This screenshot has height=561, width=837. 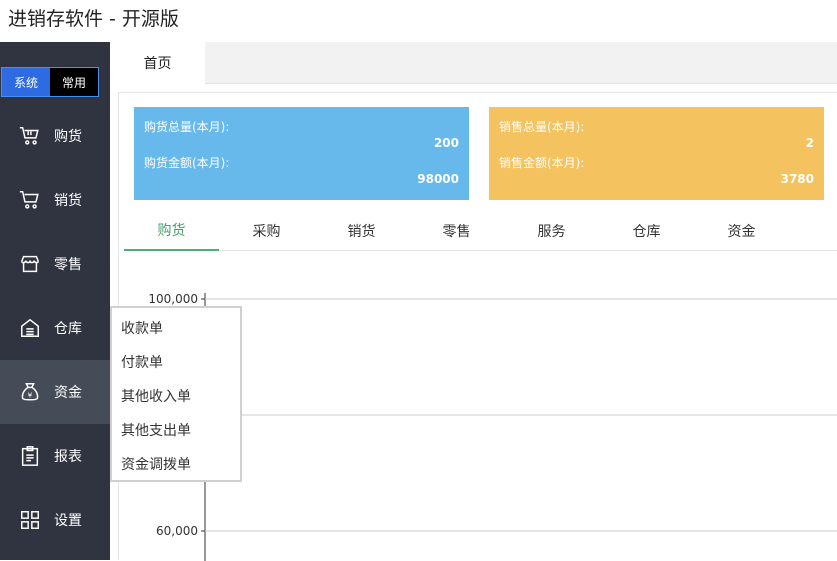 What do you see at coordinates (156, 430) in the screenshot?
I see `menu-item-other-expense: 其他支出单` at bounding box center [156, 430].